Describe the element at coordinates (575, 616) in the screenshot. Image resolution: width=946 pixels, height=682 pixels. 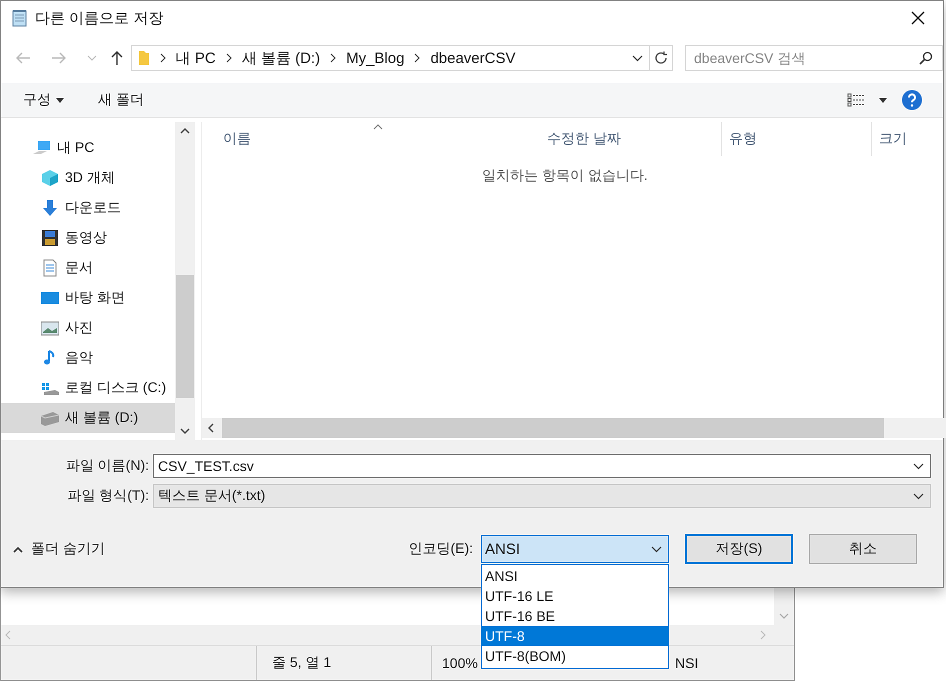
I see `dropdown-option: UTF-16 BE` at that location.